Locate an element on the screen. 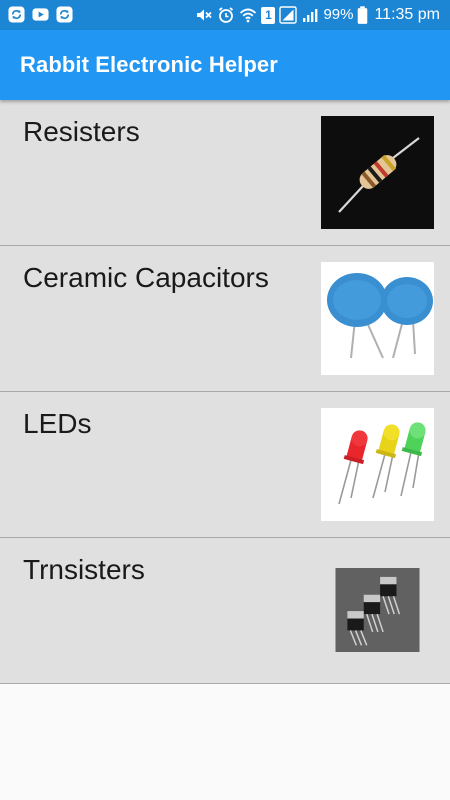 This screenshot has height=800, width=450. list-item-label: Resisters is located at coordinates (81, 131).